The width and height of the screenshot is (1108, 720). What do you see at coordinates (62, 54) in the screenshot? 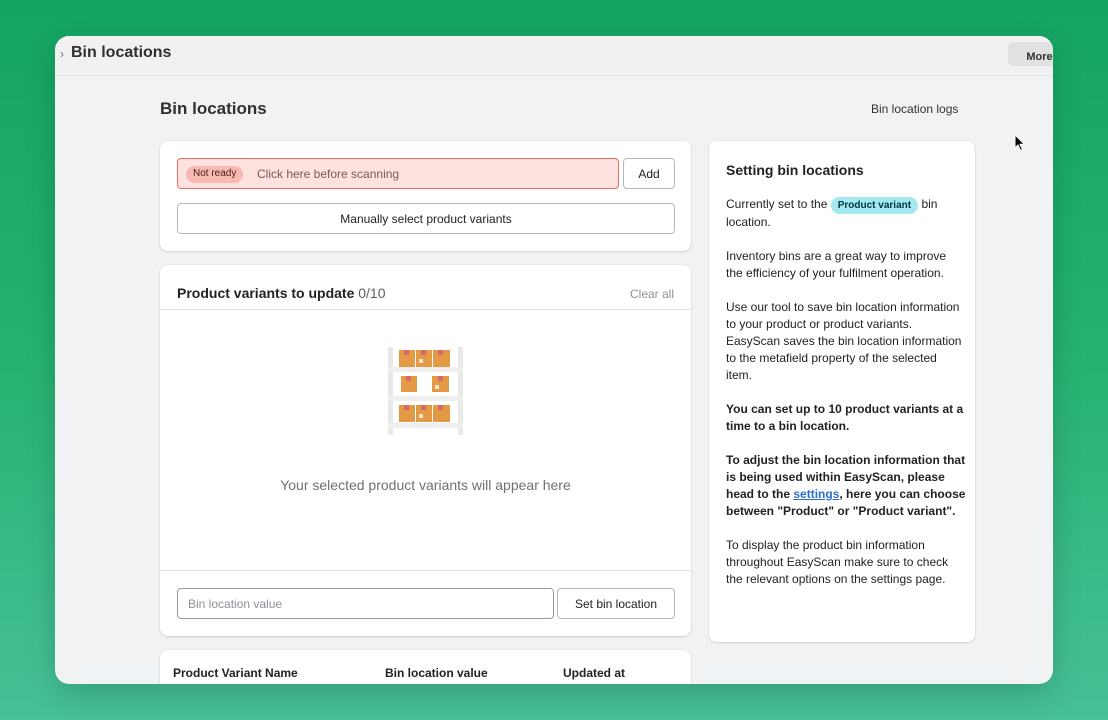
I see `chevron-right-icon: ›` at bounding box center [62, 54].